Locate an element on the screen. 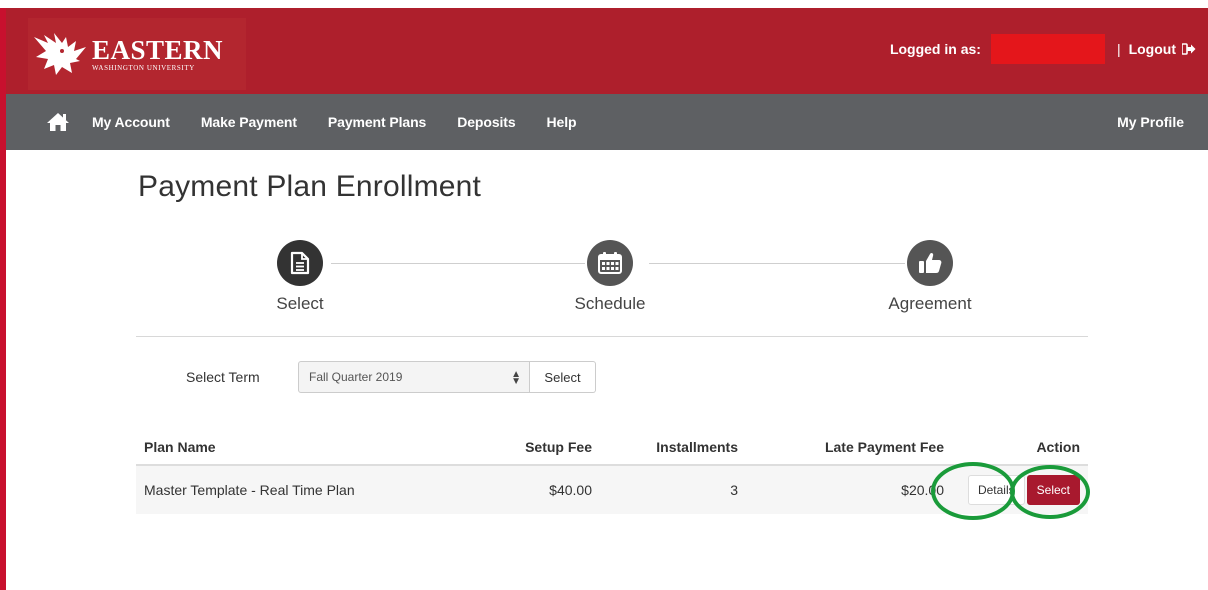 The image size is (1208, 590). document-icon is located at coordinates (300, 263).